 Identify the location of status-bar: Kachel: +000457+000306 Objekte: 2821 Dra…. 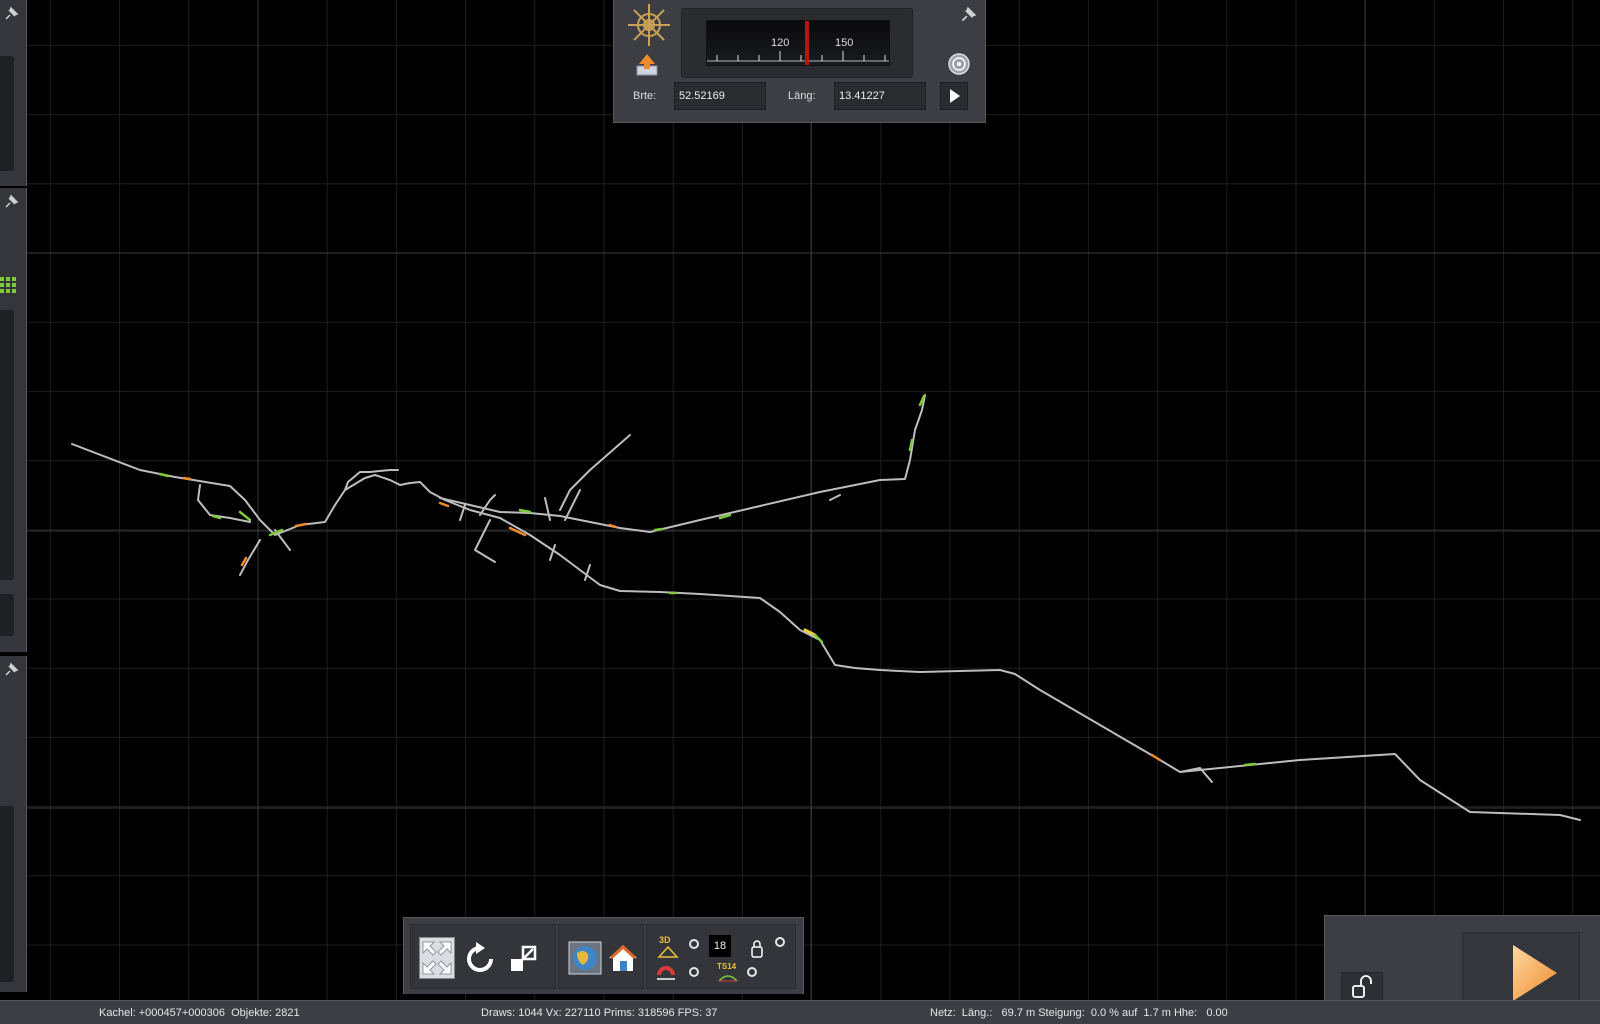
(800, 1012).